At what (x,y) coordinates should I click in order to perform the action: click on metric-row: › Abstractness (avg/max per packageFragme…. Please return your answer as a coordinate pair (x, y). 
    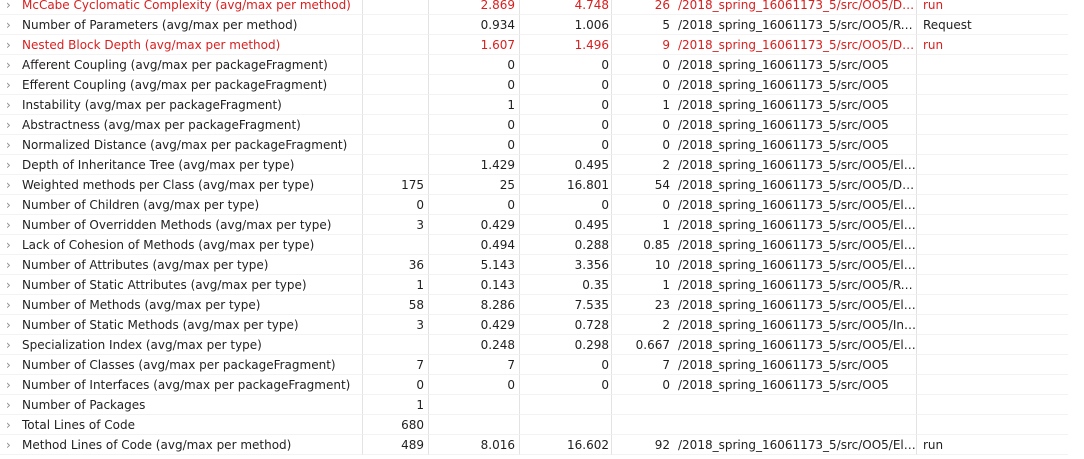
    Looking at the image, I should click on (542, 125).